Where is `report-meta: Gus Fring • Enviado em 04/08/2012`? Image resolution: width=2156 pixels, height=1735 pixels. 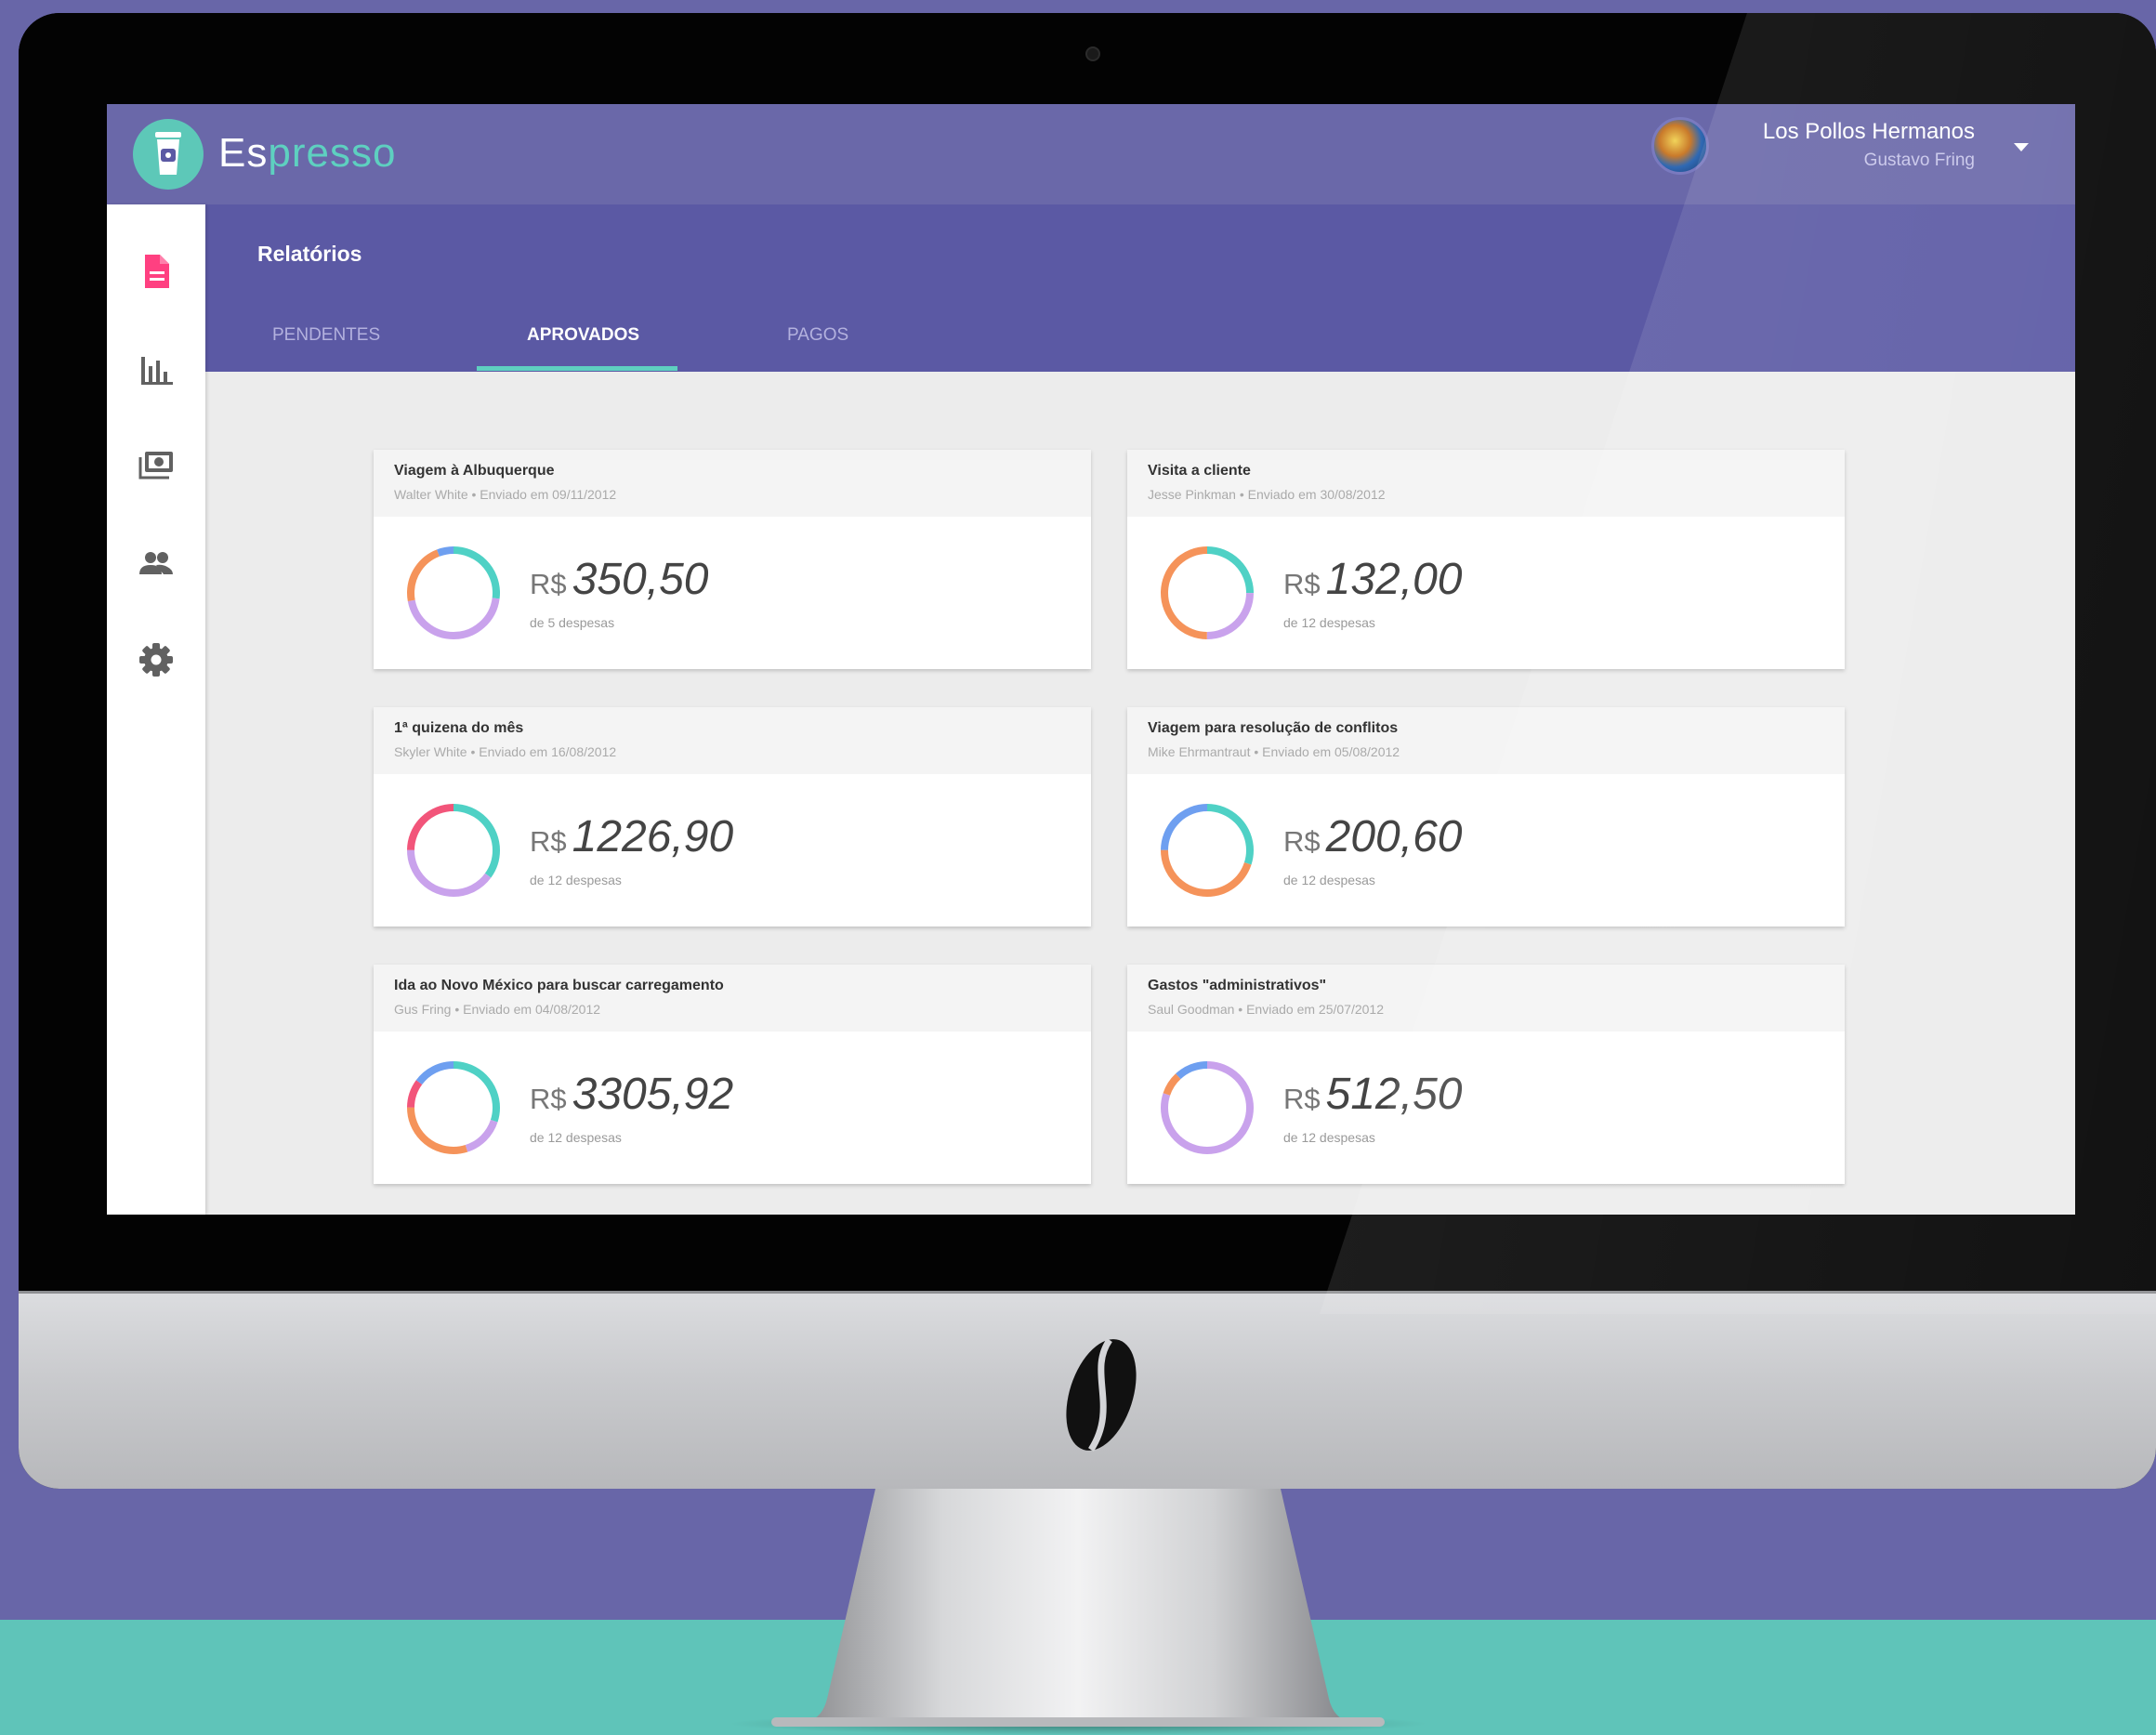
report-meta: Gus Fring • Enviado em 04/08/2012 is located at coordinates (497, 1009).